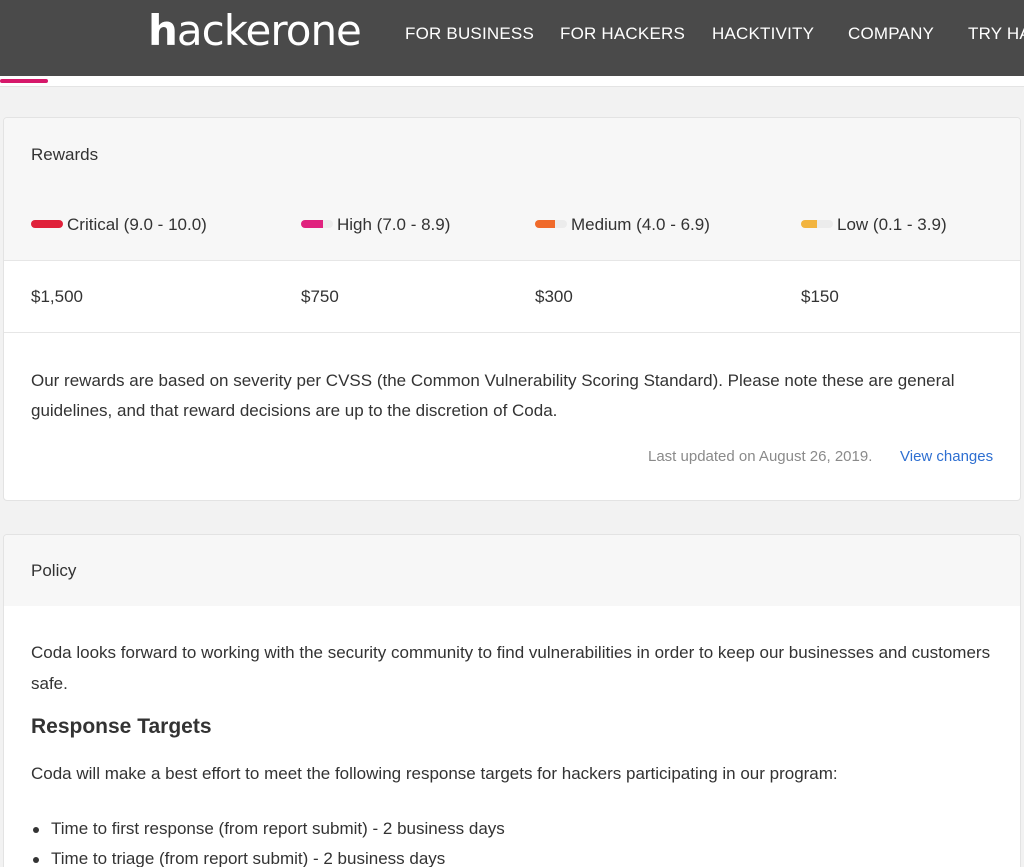 This screenshot has width=1024, height=867. Describe the element at coordinates (891, 34) in the screenshot. I see `nav-company: COMPANY` at that location.